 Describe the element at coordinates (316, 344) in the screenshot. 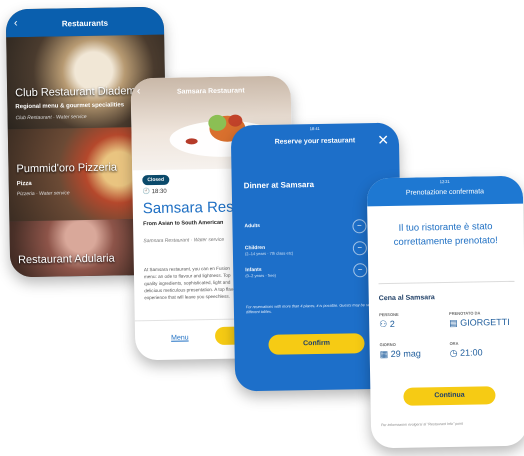

I see `confirm-button: Confirm` at that location.